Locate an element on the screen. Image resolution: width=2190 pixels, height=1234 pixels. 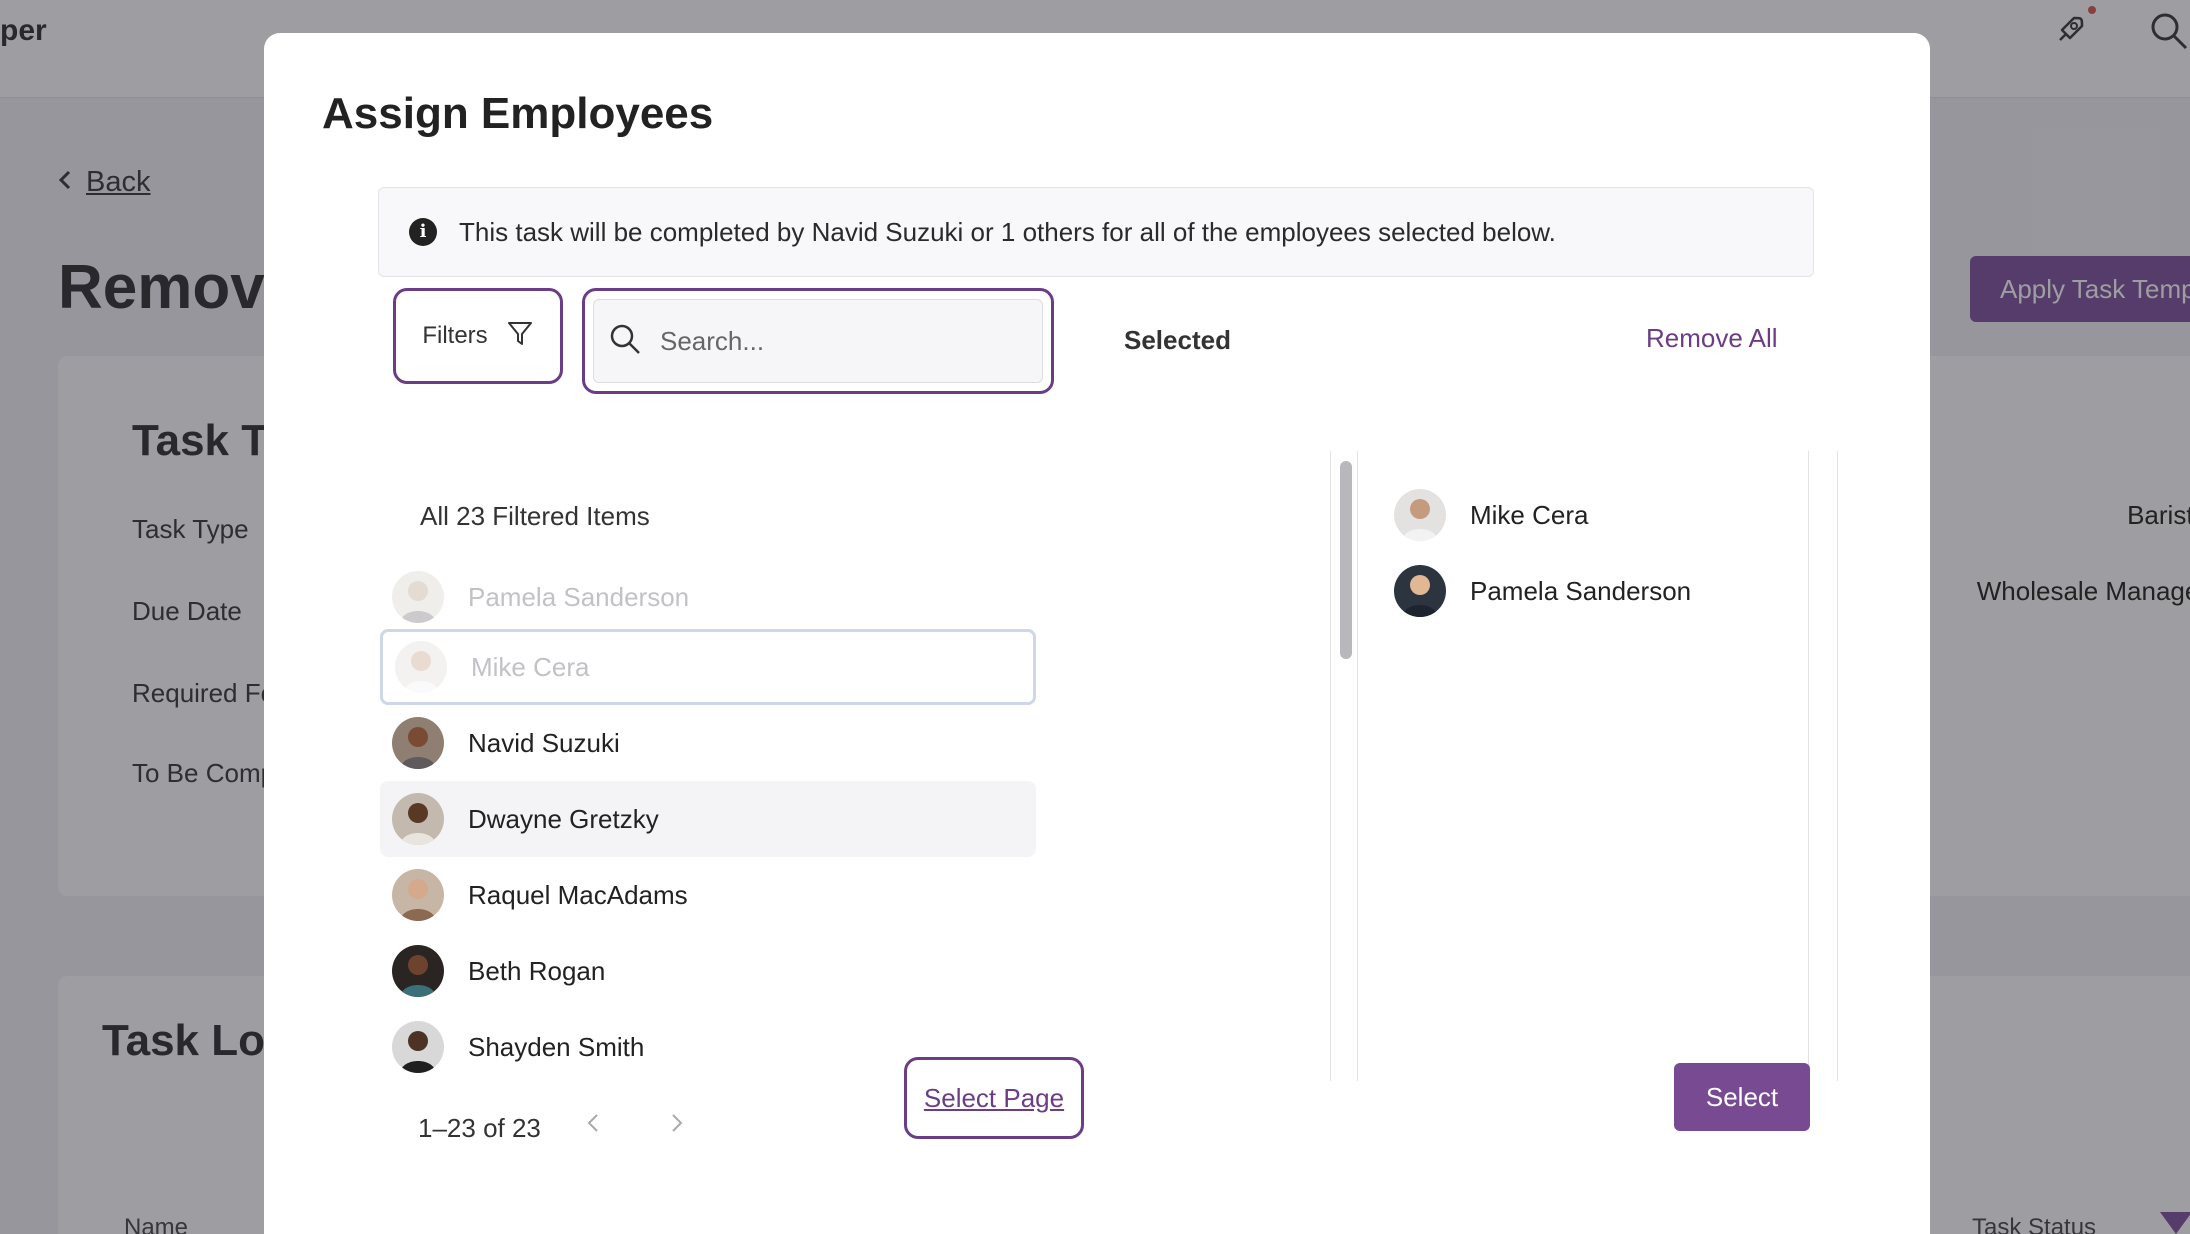
list-item: Beth Rogan is located at coordinates (708, 971).